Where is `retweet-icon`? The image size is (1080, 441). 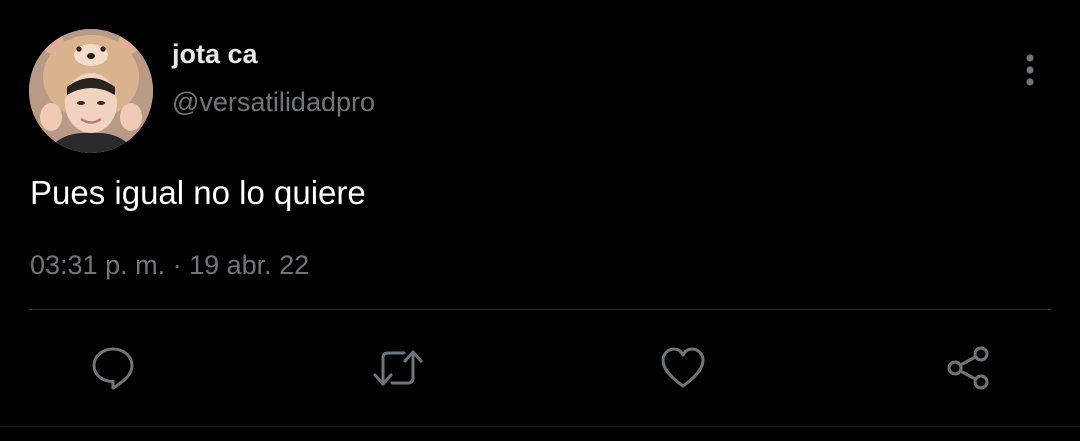
retweet-icon is located at coordinates (398, 368).